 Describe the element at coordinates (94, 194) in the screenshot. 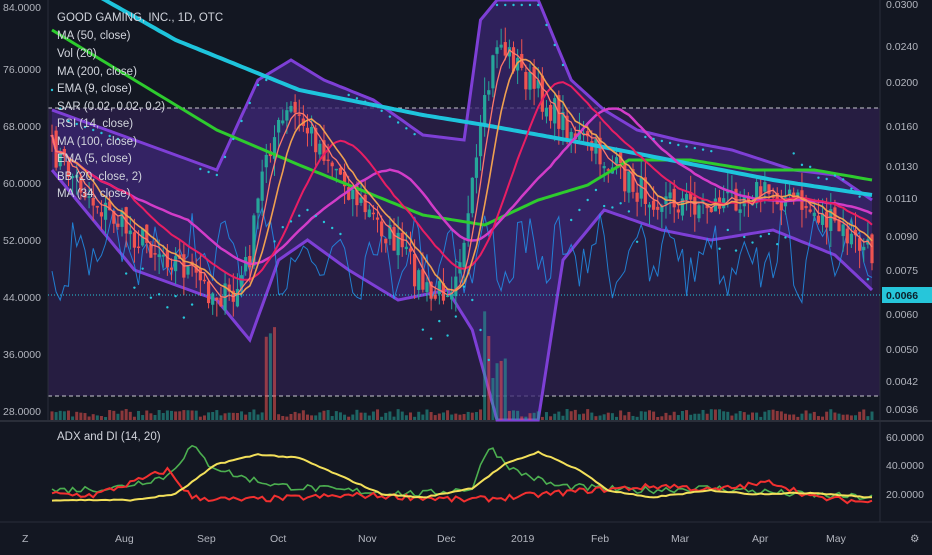

I see `legend-ma34: MA (34, close)` at that location.